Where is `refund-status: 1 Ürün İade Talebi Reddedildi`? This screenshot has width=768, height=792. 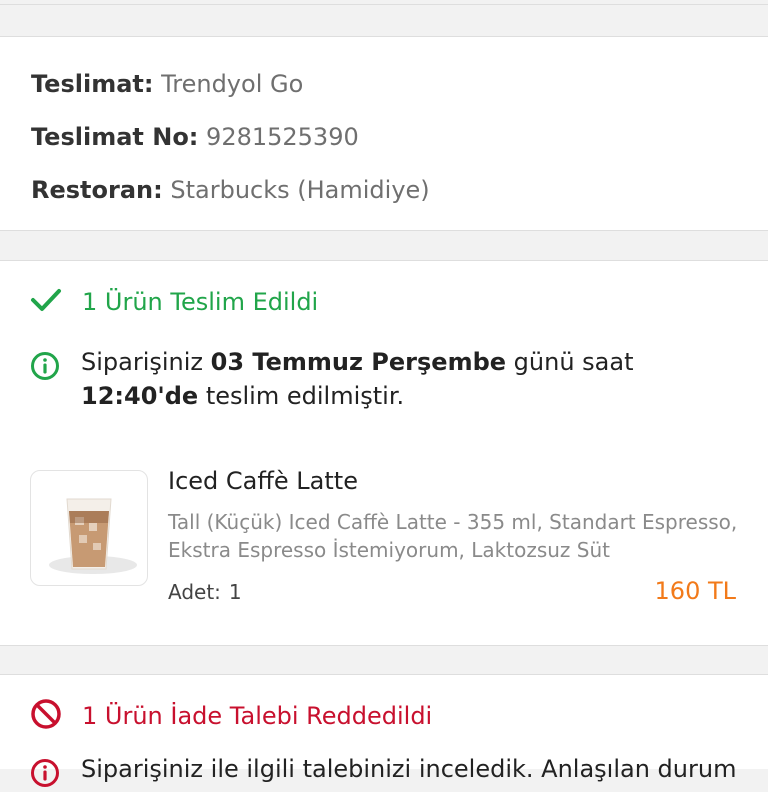 refund-status: 1 Ürün İade Talebi Reddedildi is located at coordinates (231, 716).